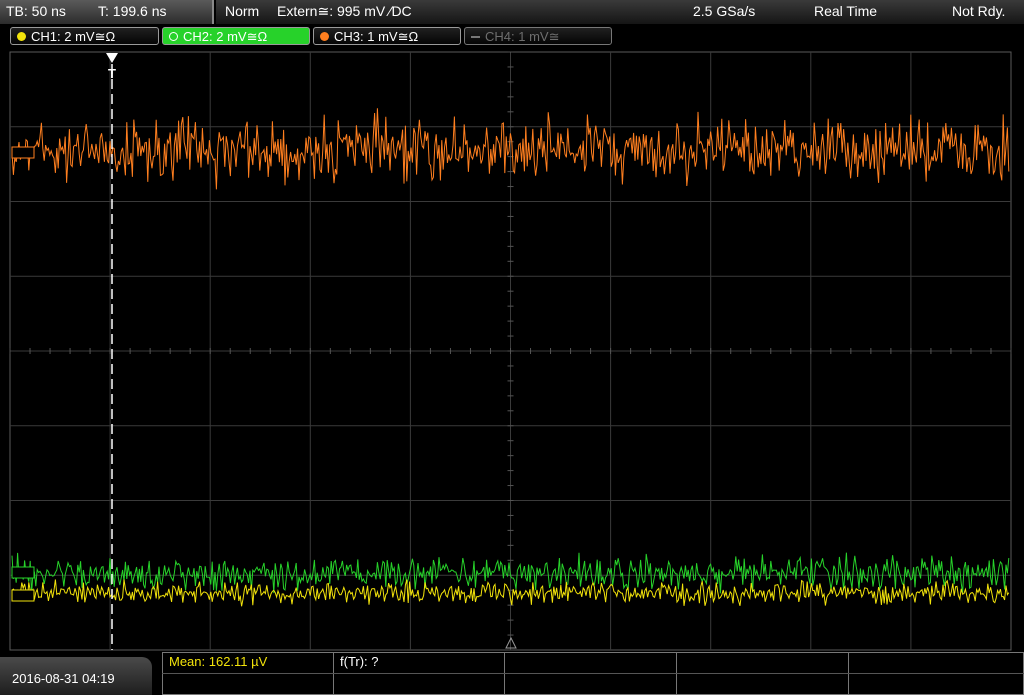 The image size is (1024, 695). What do you see at coordinates (218, 661) in the screenshot?
I see `mean-measurement: Mean: 162.11 µV` at bounding box center [218, 661].